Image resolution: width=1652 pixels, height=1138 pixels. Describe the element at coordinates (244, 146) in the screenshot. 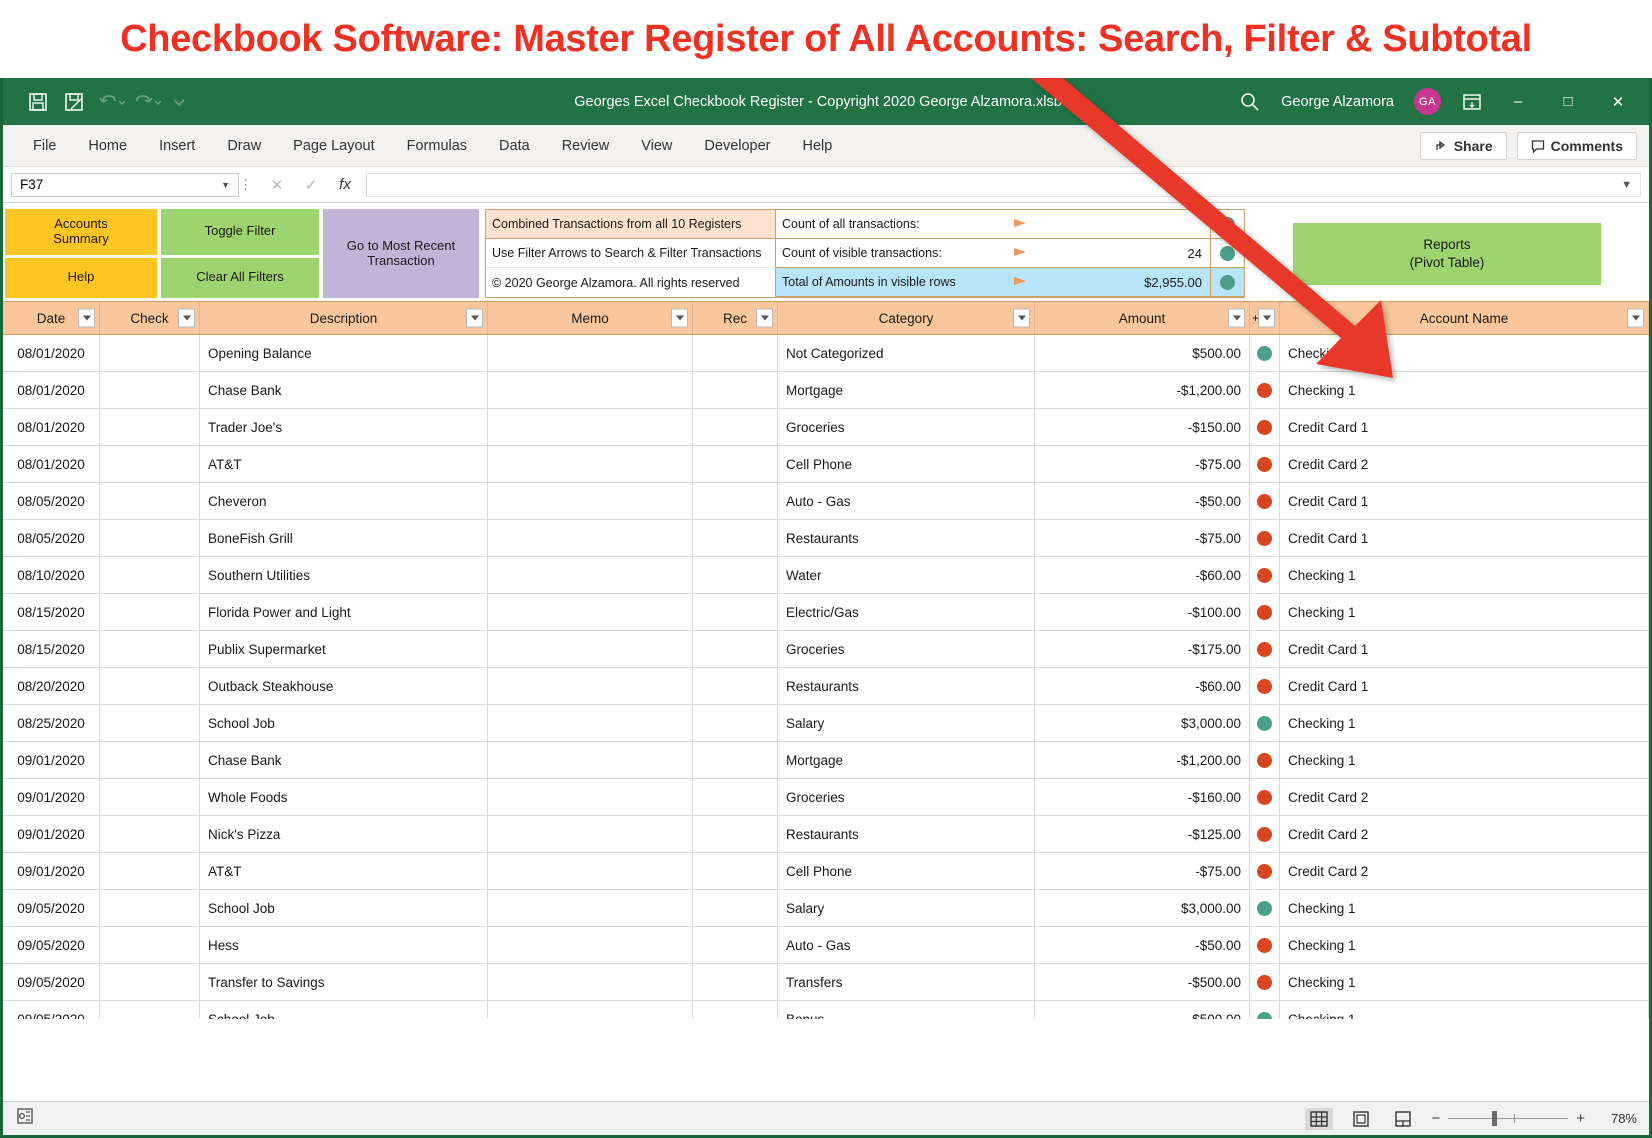

I see `tab-draw: Draw` at that location.